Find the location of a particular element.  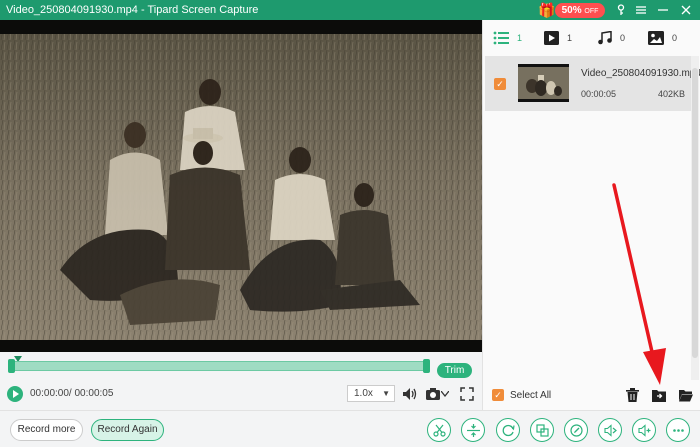

folder-export-icon is located at coordinates (659, 395).